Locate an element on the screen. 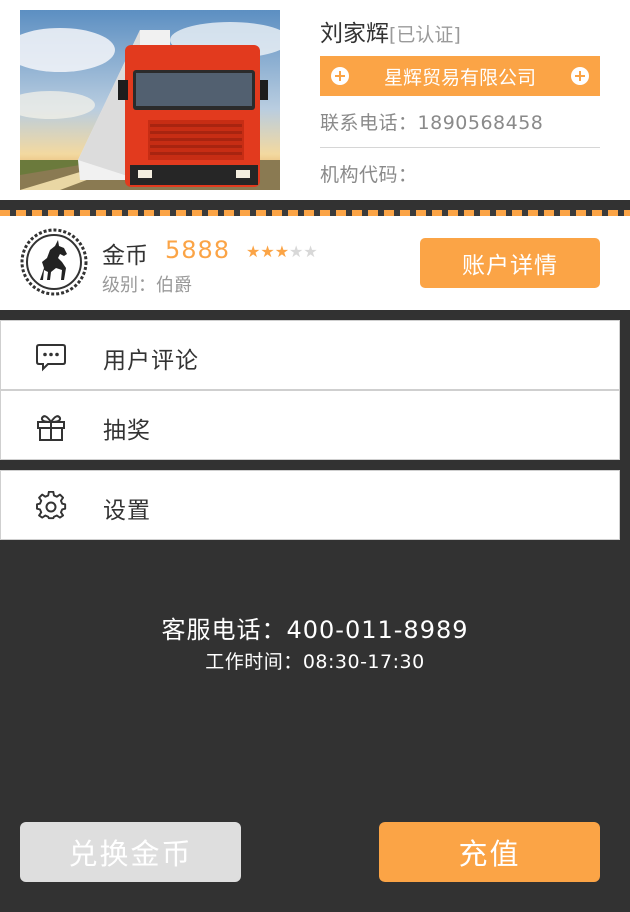  service-hours-value: 08:30-17:30 is located at coordinates (363, 662).